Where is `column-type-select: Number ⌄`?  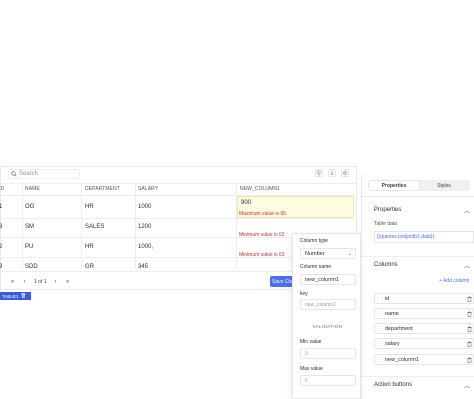
column-type-select: Number ⌄ is located at coordinates (328, 253).